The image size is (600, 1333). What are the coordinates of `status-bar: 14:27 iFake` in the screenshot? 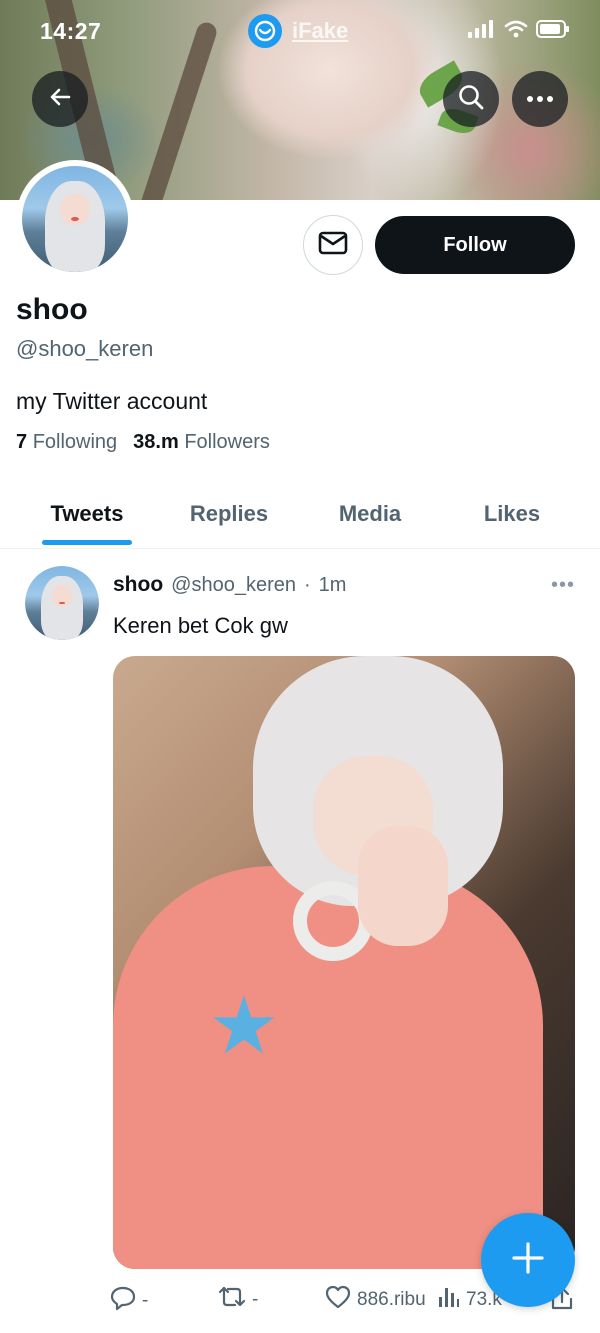 It's located at (300, 31).